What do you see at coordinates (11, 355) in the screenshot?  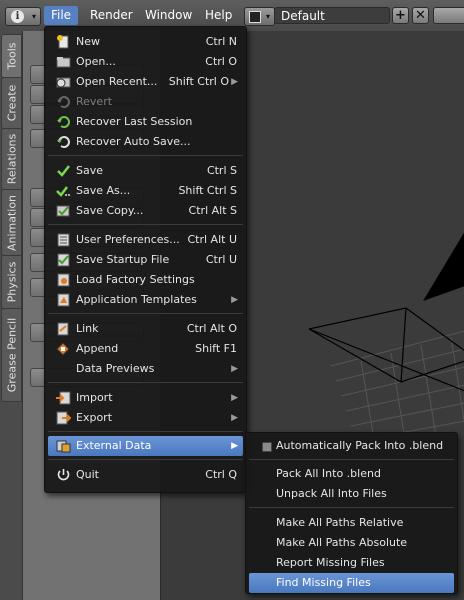 I see `tab-grease-pencil: Grease Pencil` at bounding box center [11, 355].